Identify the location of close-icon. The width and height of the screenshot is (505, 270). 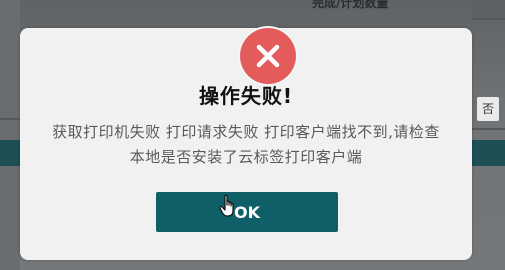
(268, 56).